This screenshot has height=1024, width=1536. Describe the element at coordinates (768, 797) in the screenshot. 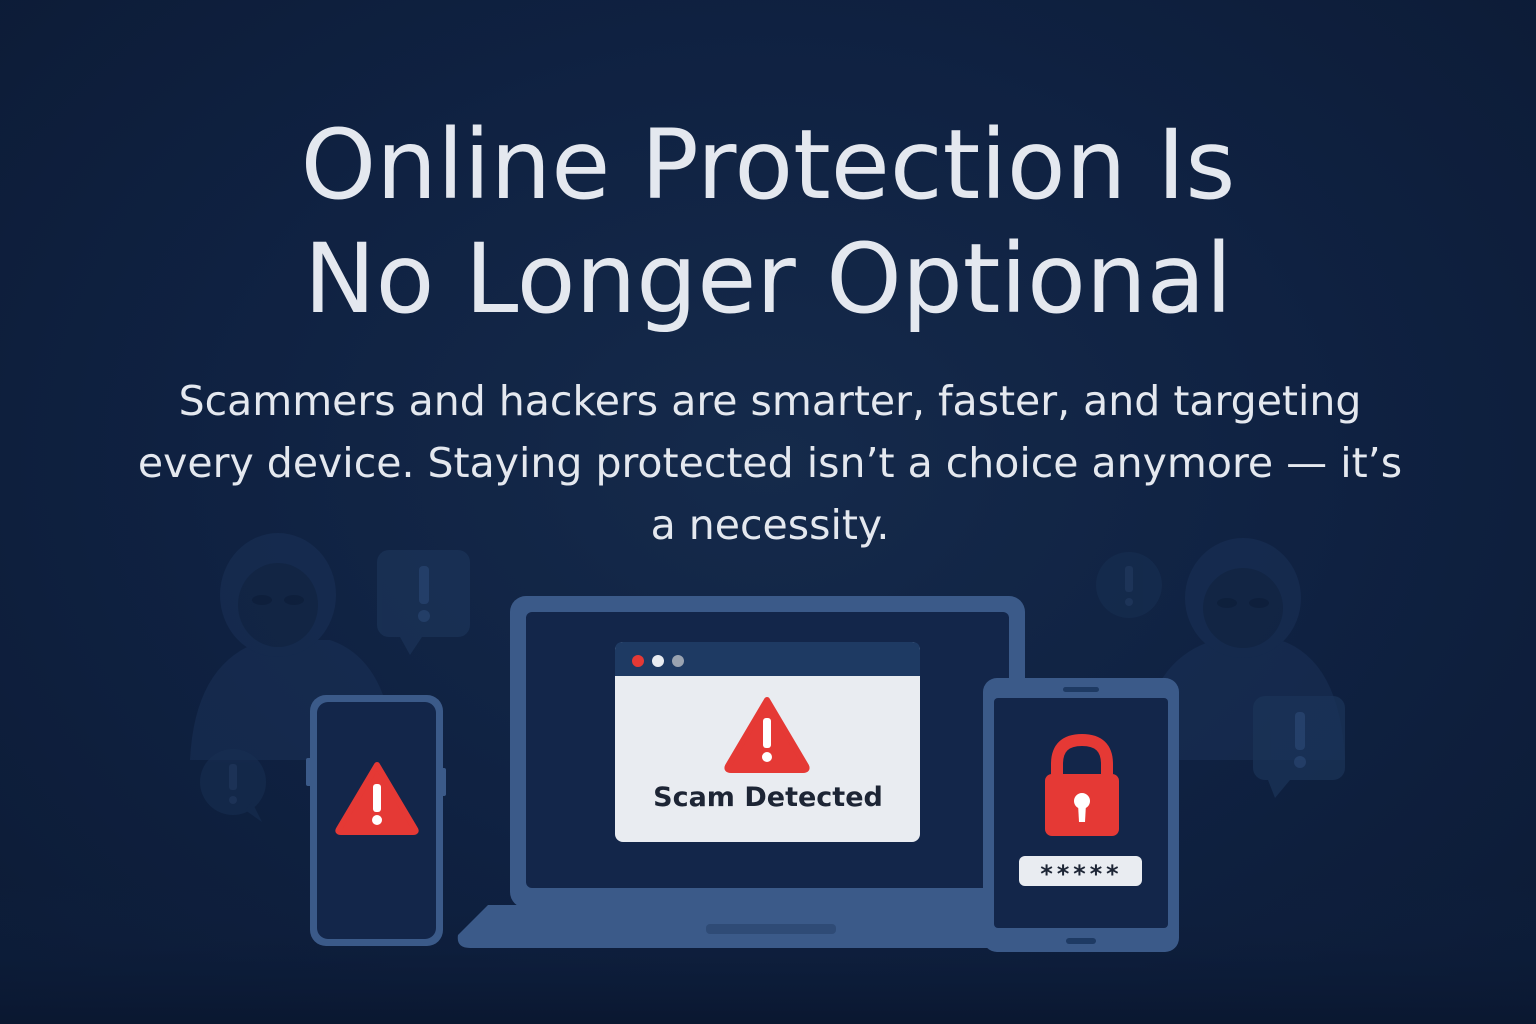

I see `scam-detected-label: Scam Detected` at that location.